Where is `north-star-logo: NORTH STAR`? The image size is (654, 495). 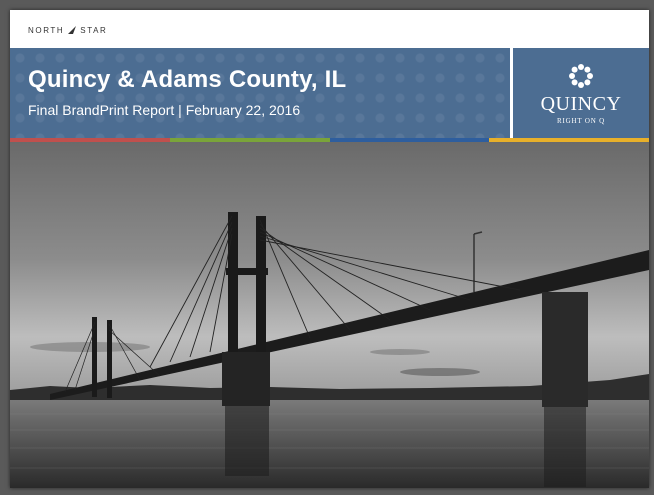
north-star-logo: NORTH STAR is located at coordinates (67, 30).